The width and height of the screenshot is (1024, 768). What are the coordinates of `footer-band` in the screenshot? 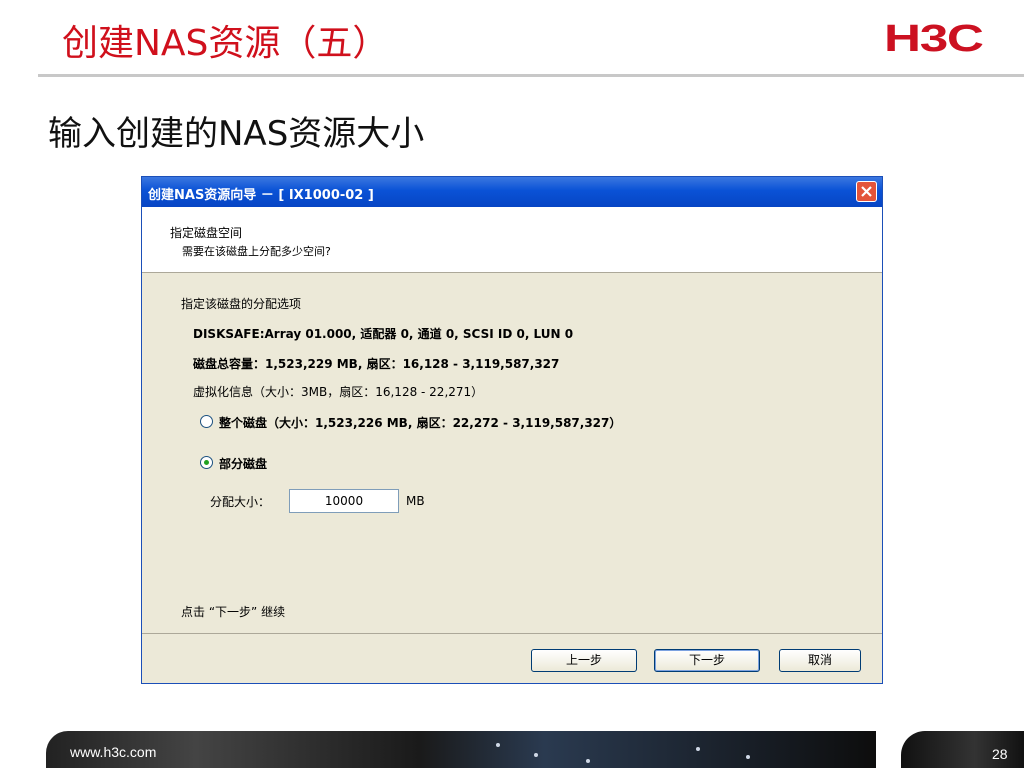 It's located at (461, 749).